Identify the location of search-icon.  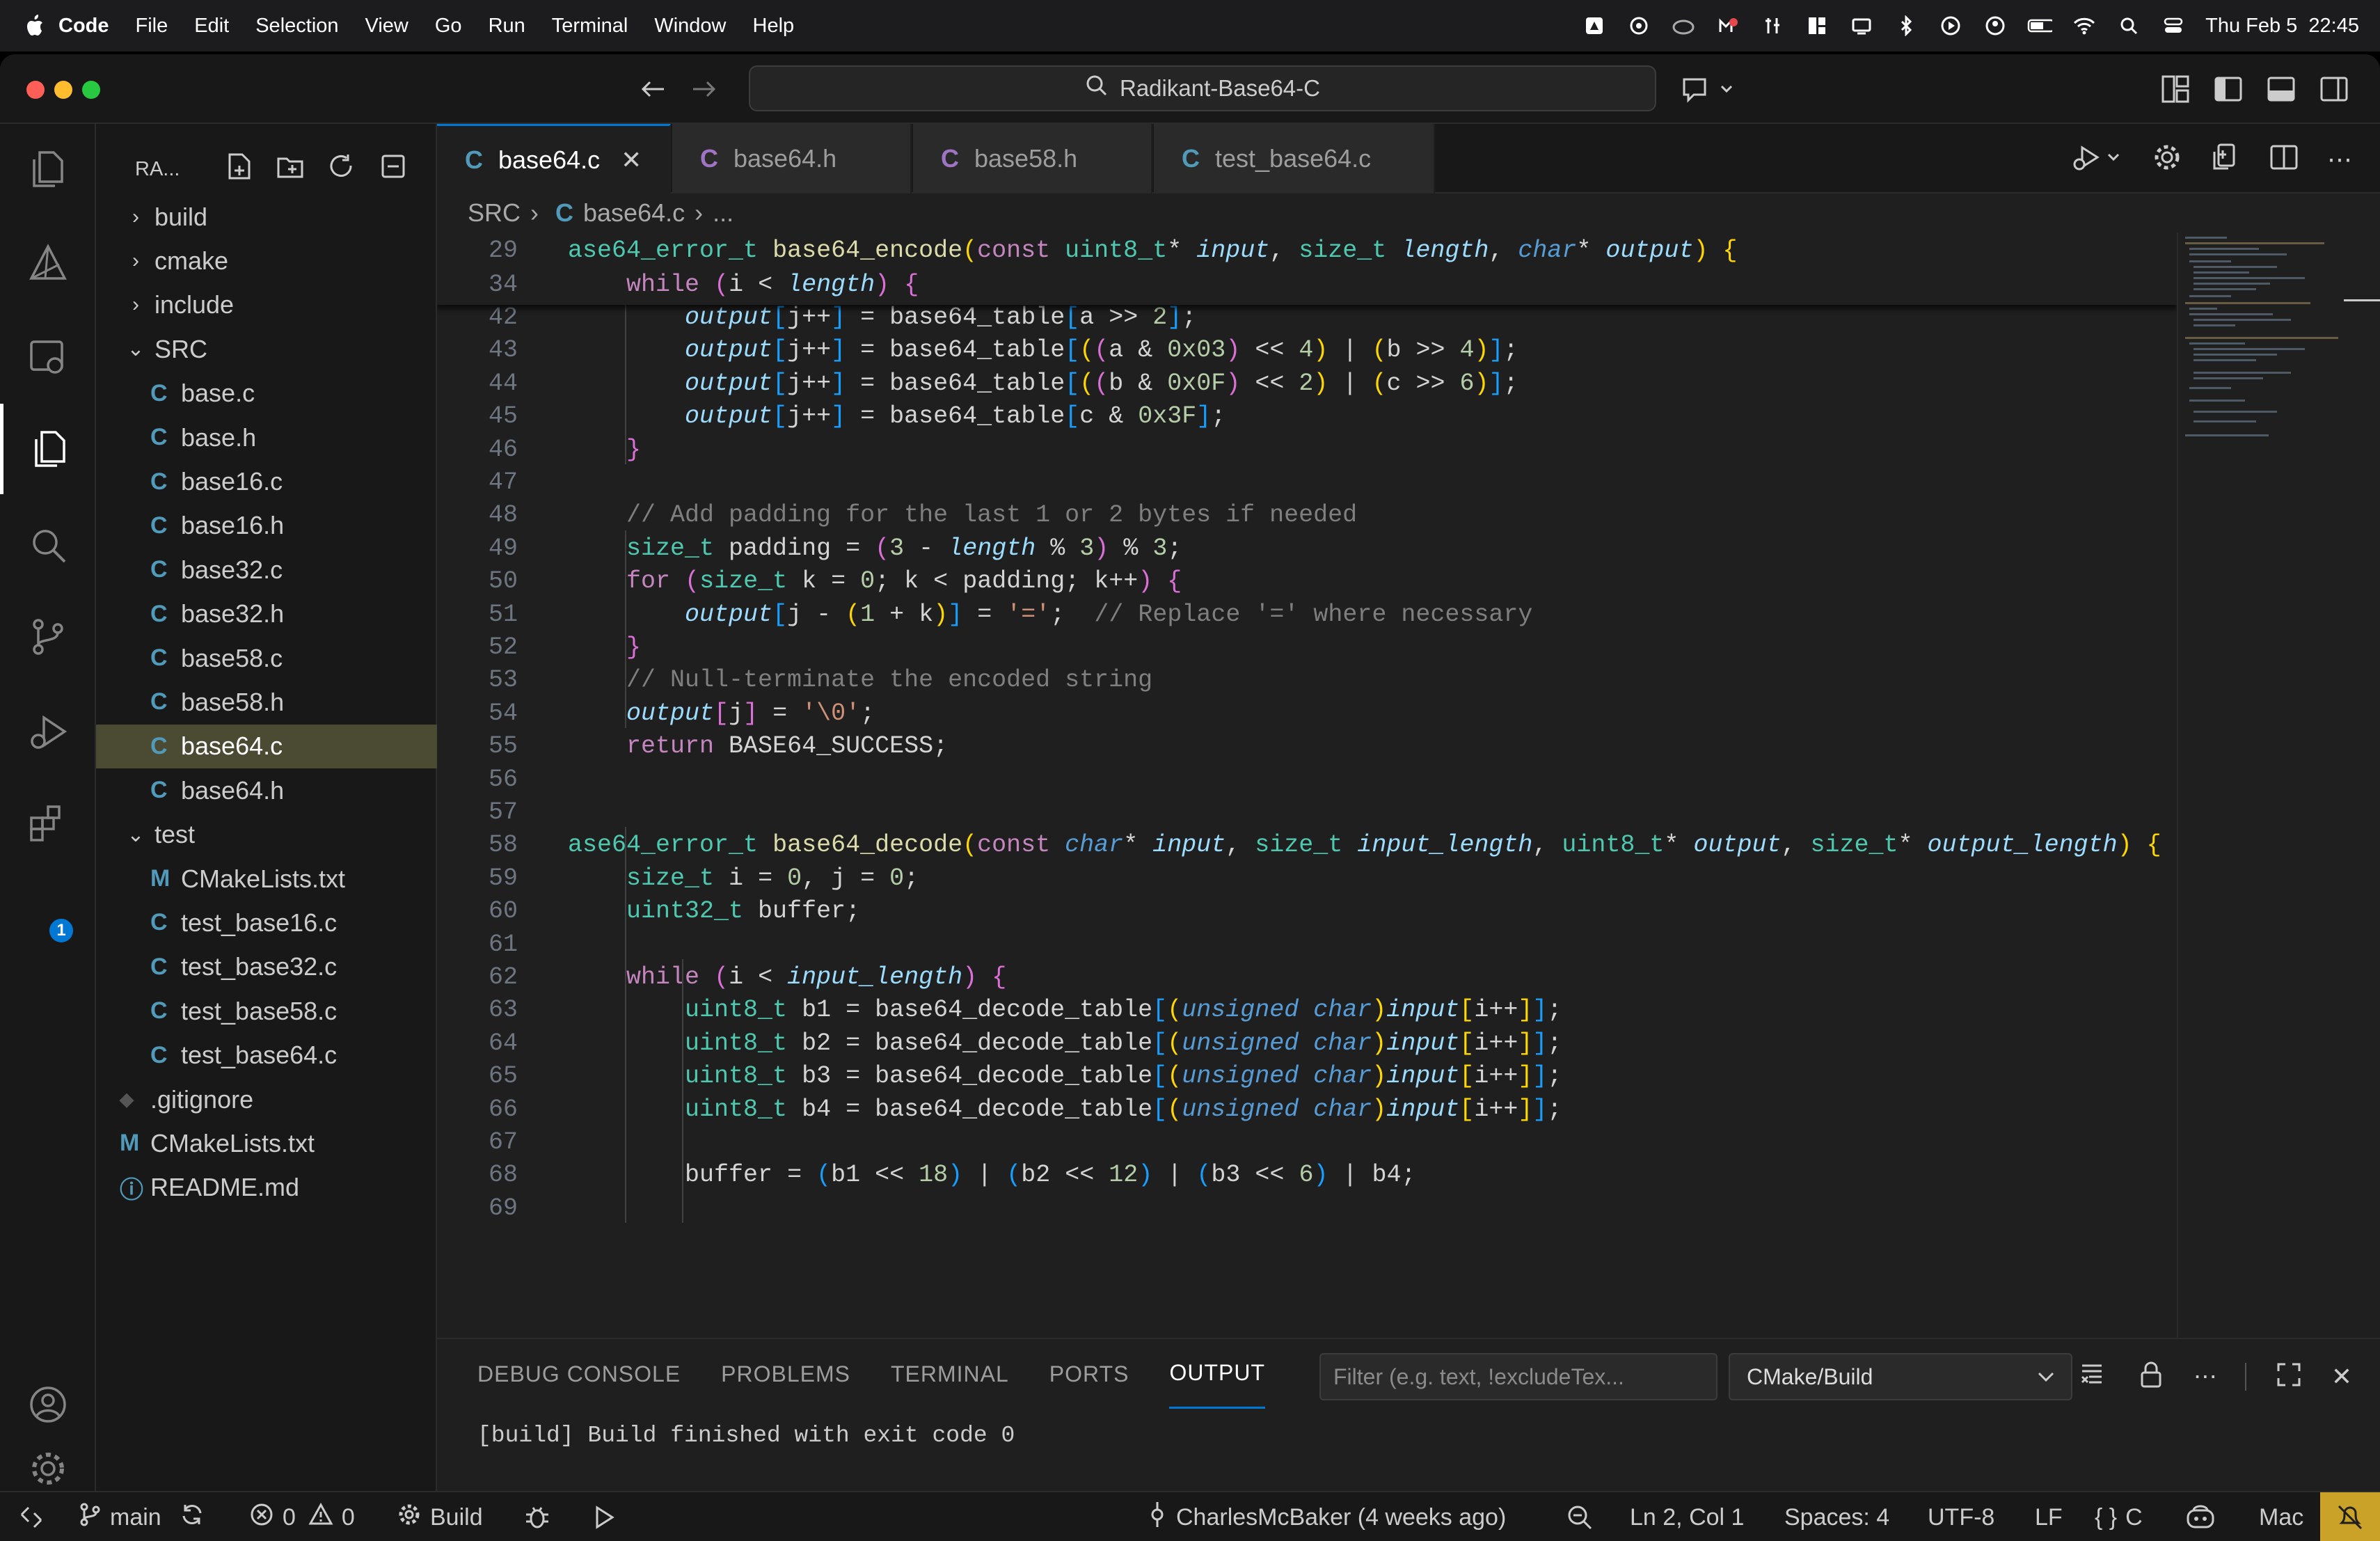
(48, 545).